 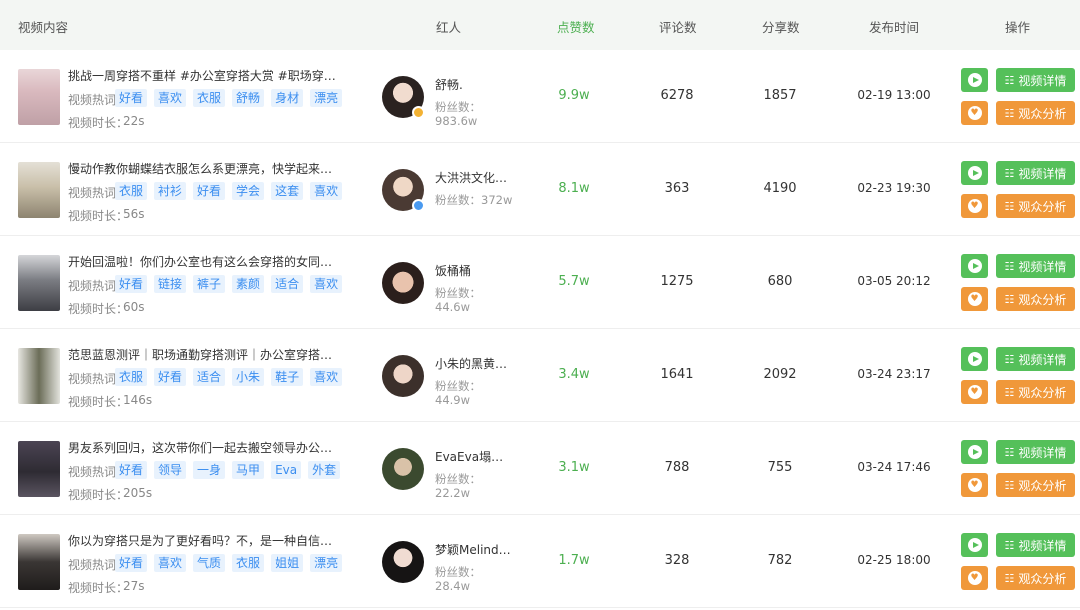 What do you see at coordinates (248, 191) in the screenshot?
I see `hot-word-tag: 学会` at bounding box center [248, 191].